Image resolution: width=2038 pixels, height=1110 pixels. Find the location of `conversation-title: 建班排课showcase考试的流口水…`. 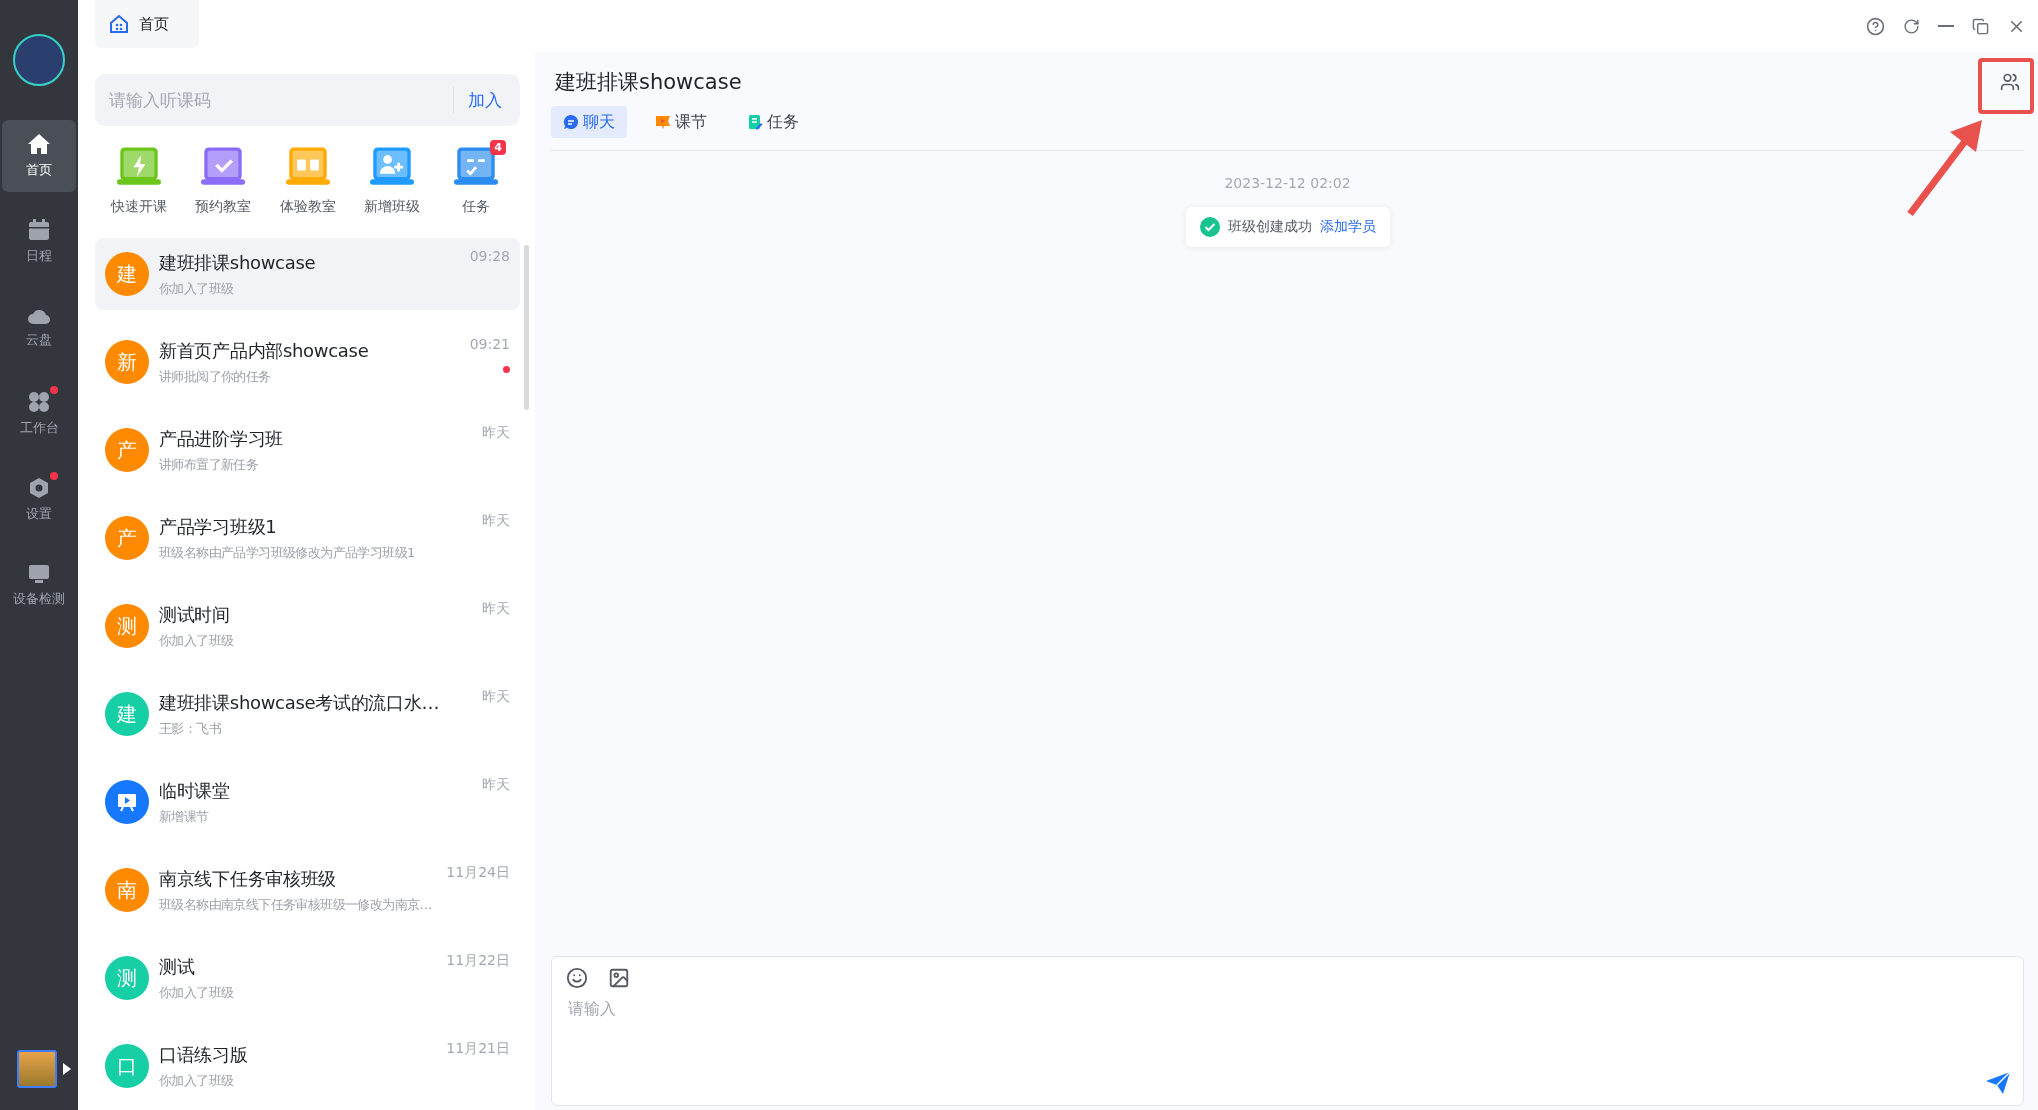

conversation-title: 建班排课showcase考试的流口水… is located at coordinates (299, 702).